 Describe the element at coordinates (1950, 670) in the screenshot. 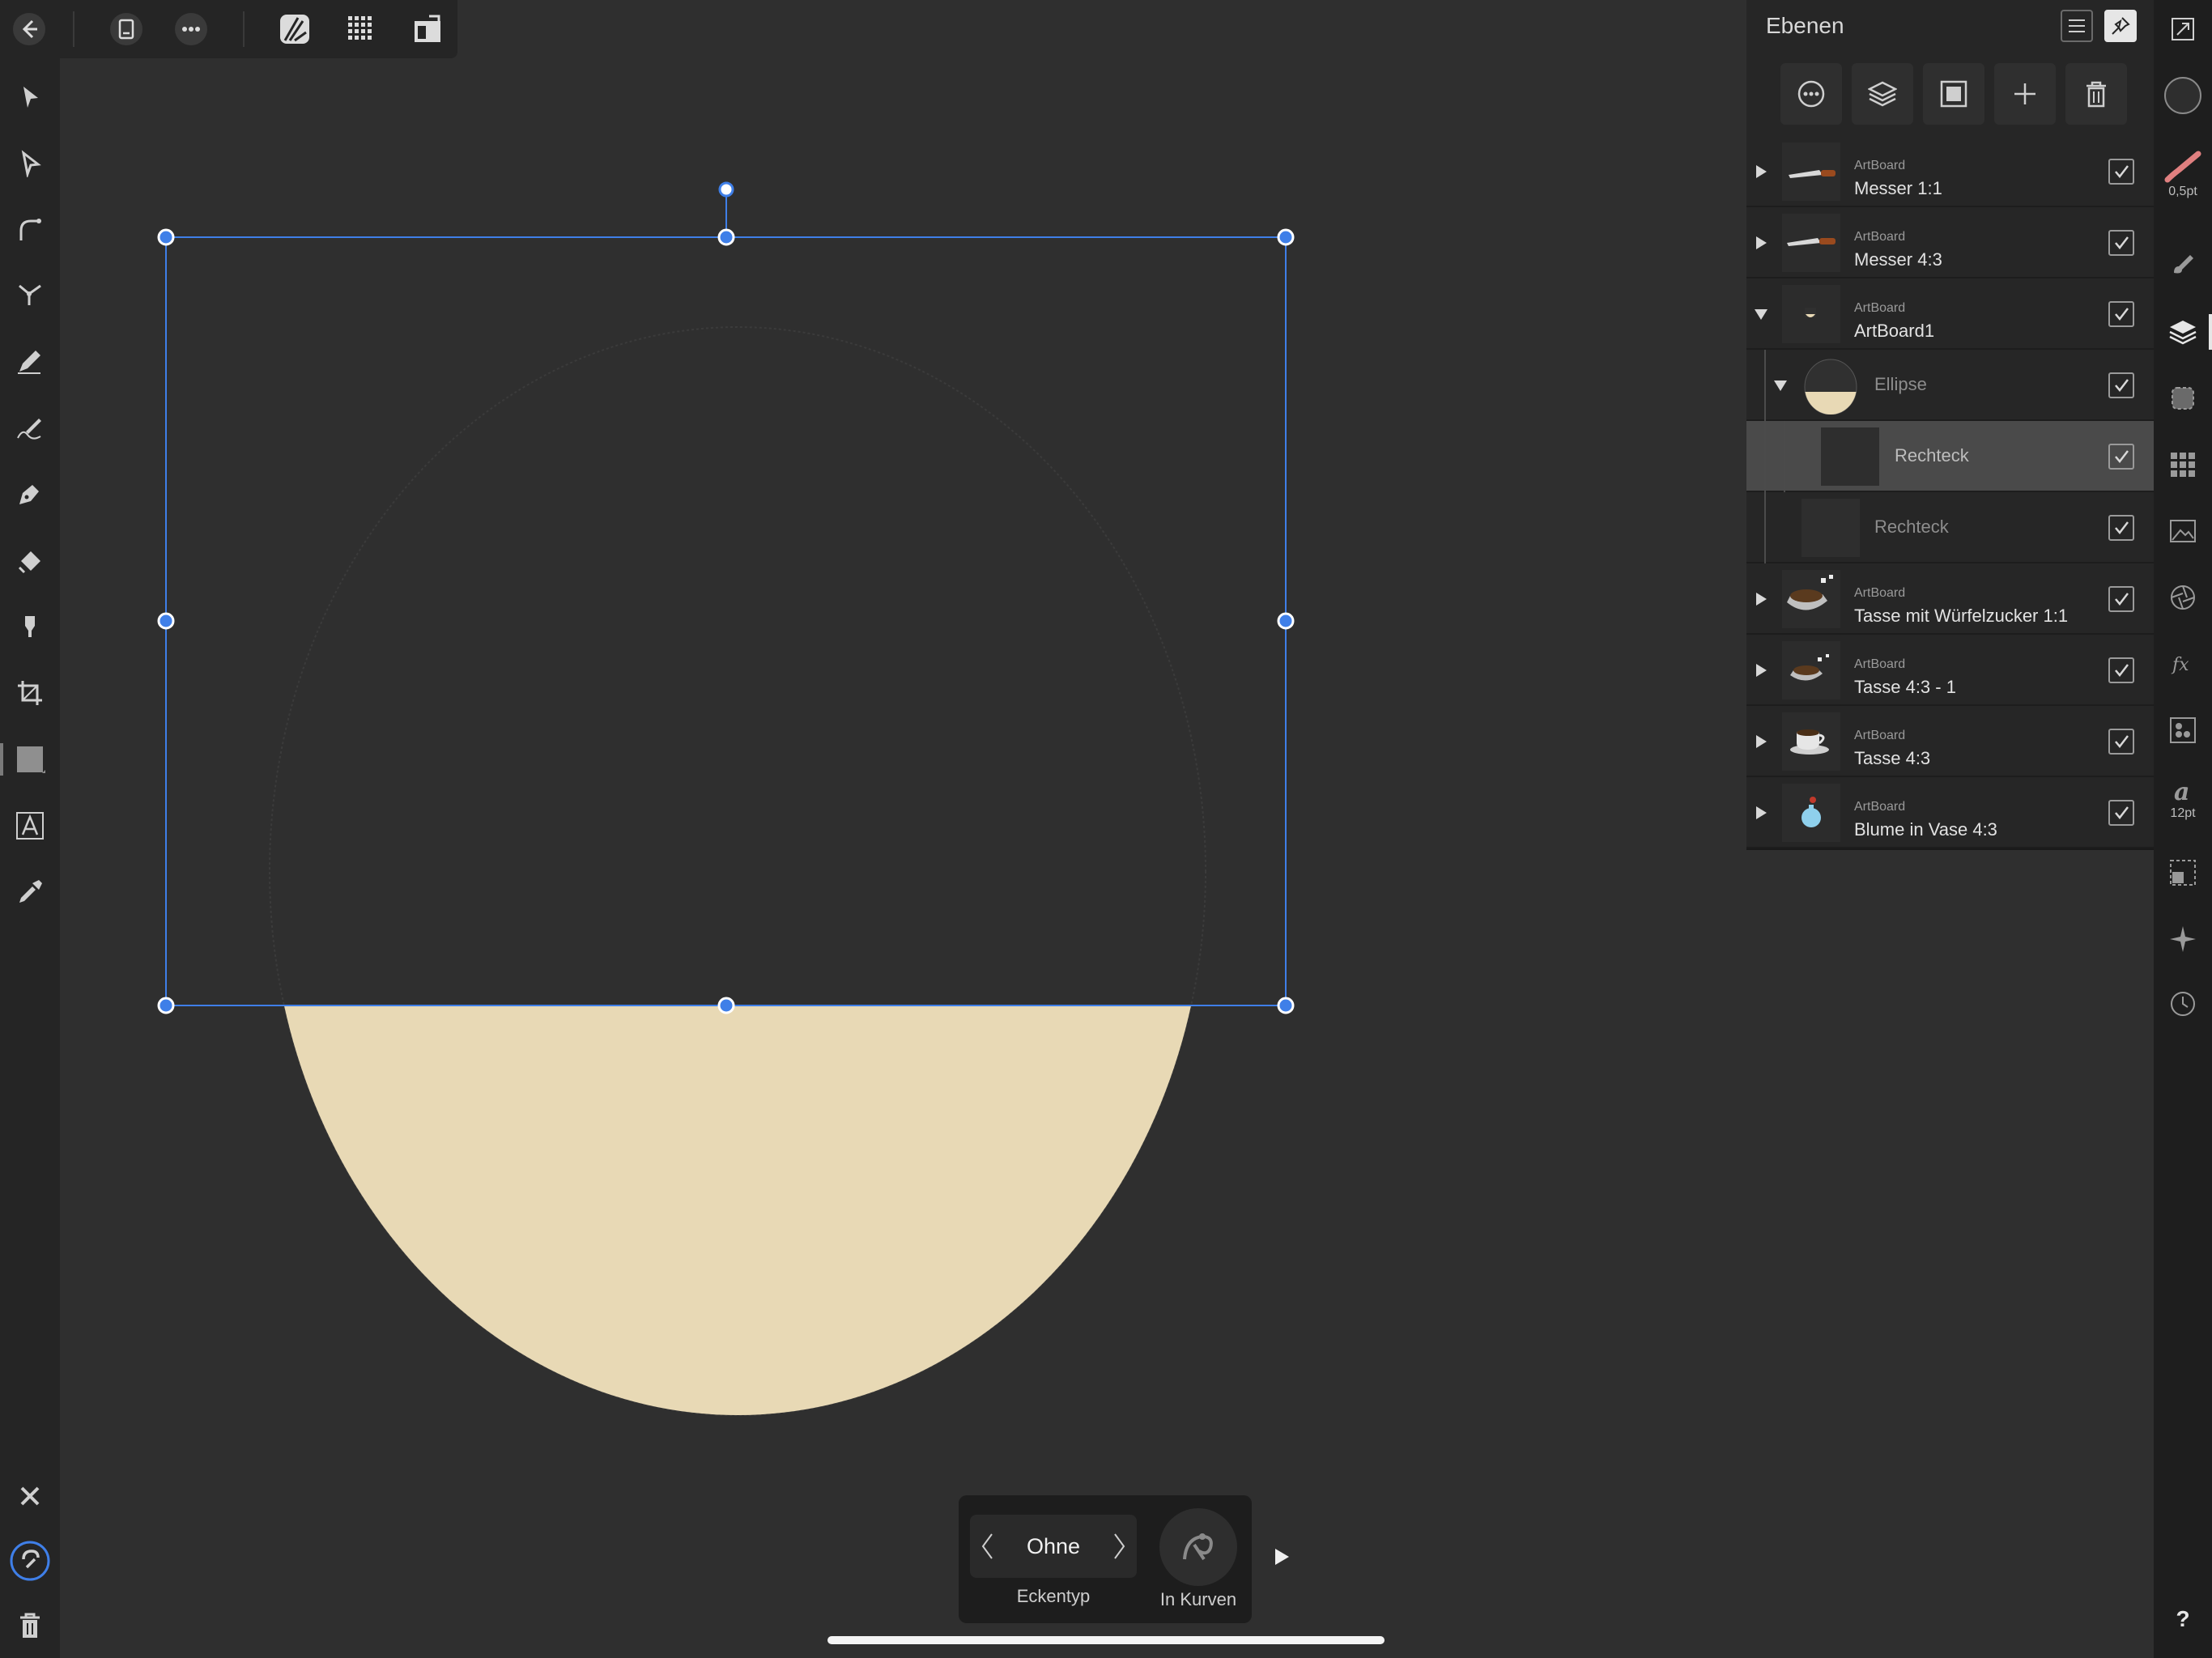

I see `layer-row: ArtBoard Tasse 4:3 - 1` at that location.